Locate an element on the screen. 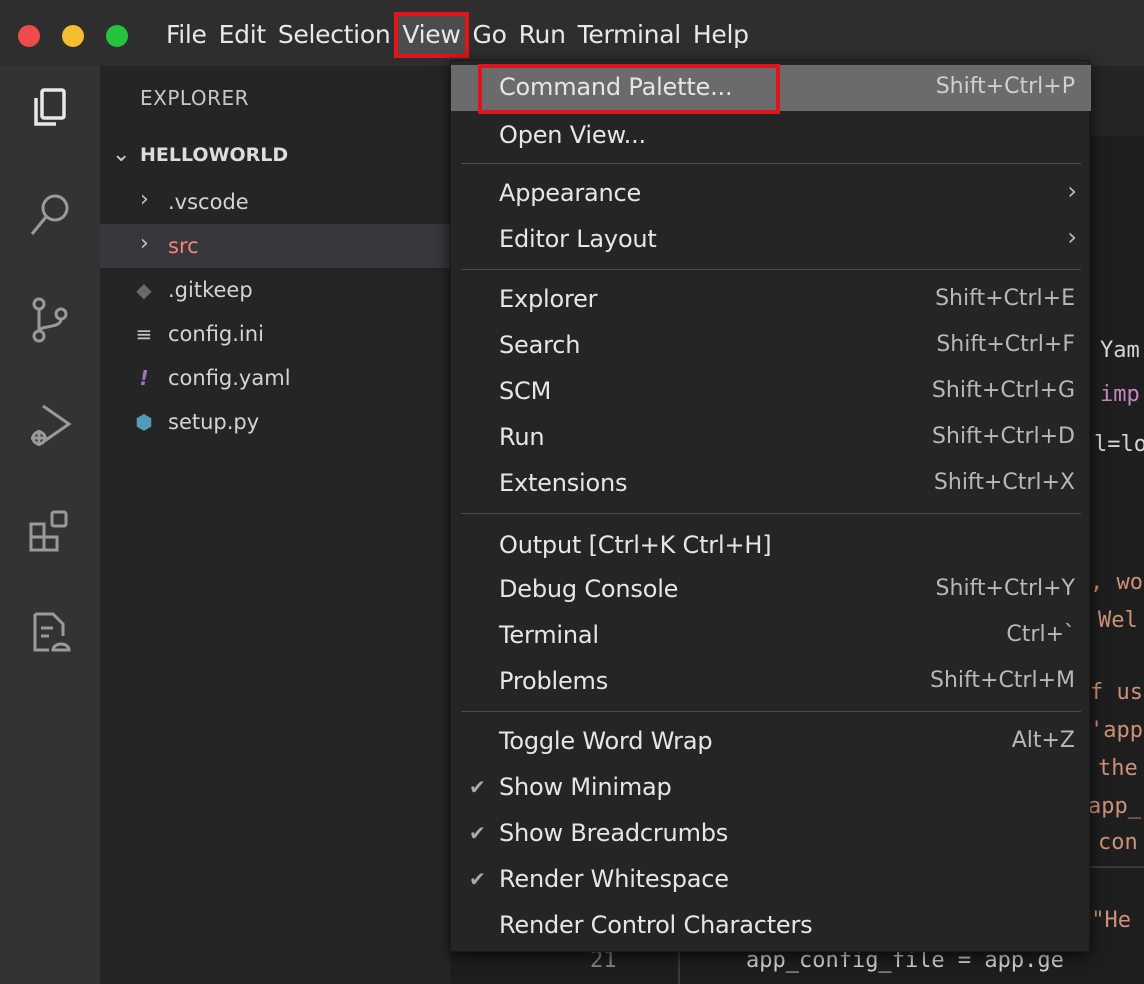 The width and height of the screenshot is (1144, 984). menu-run: Run is located at coordinates (542, 35).